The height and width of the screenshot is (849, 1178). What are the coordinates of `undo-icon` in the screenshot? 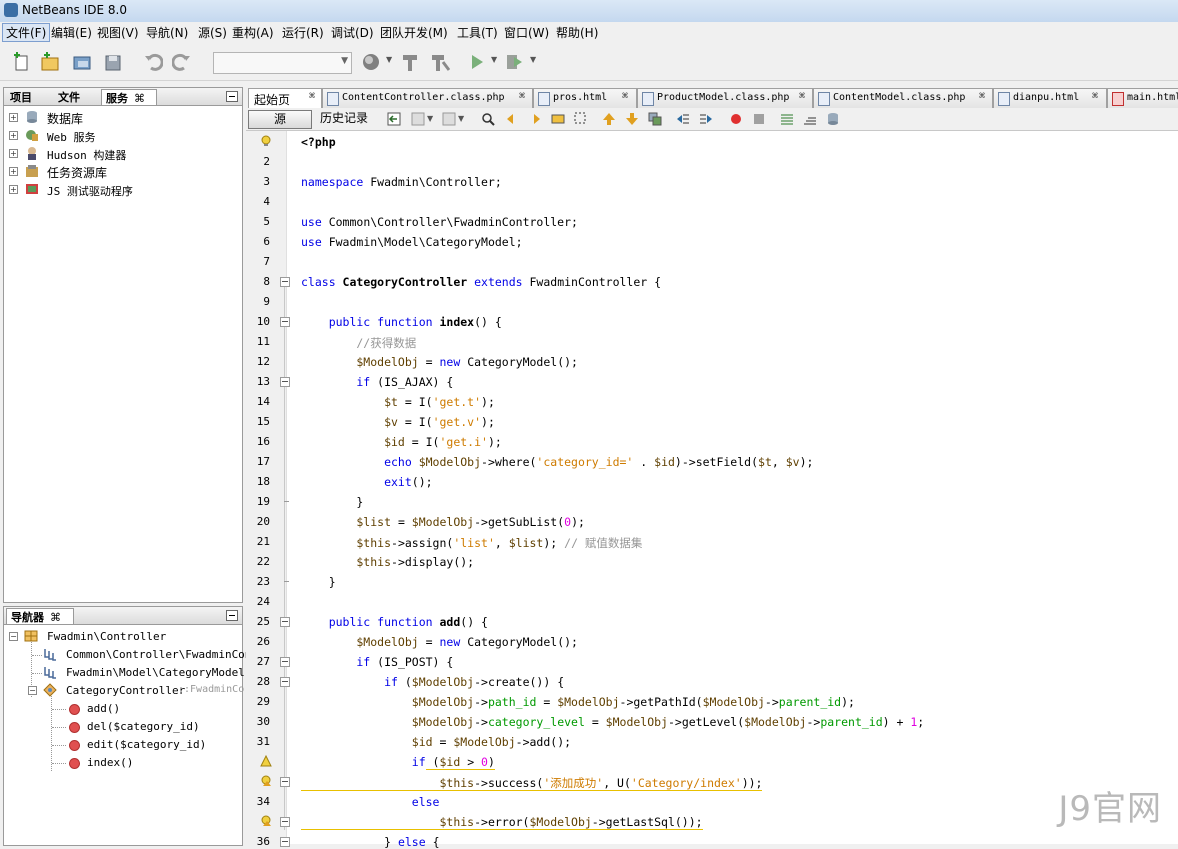 It's located at (153, 62).